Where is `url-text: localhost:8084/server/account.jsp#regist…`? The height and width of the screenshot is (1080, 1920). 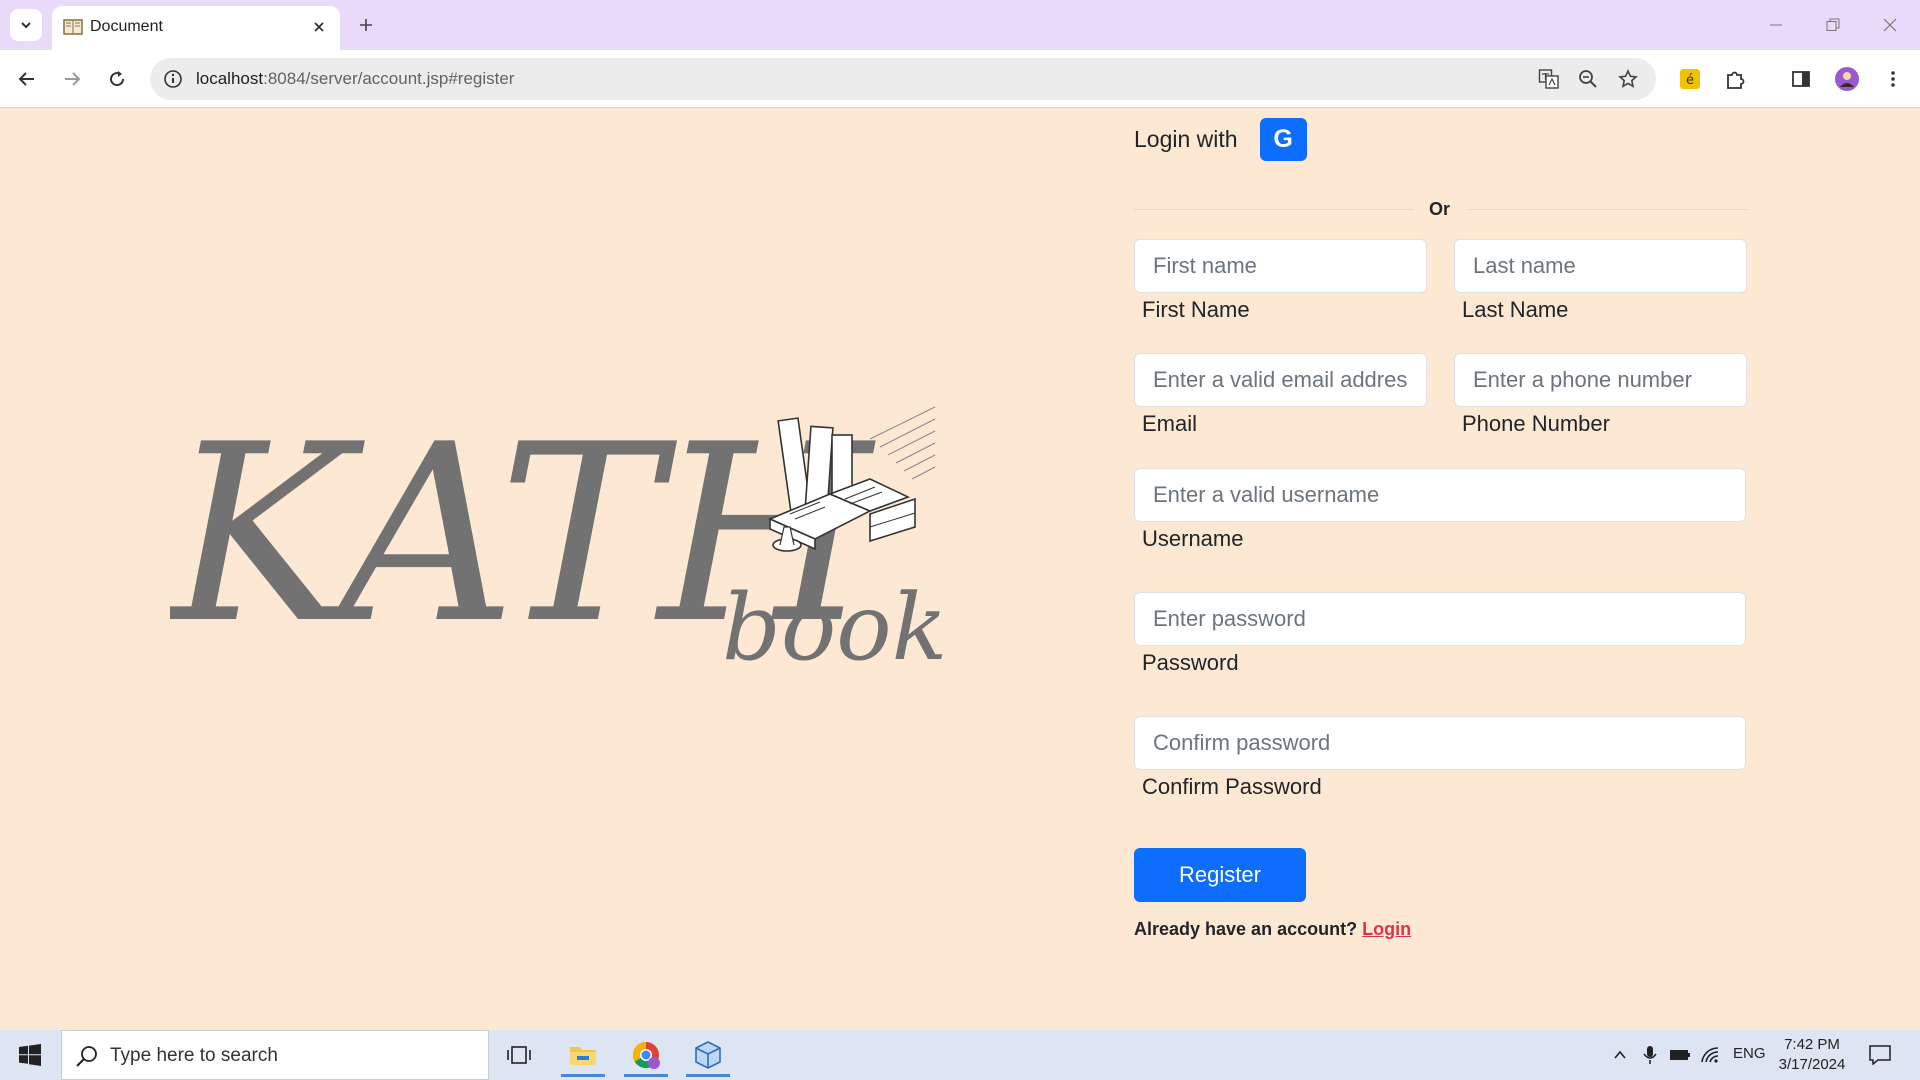
url-text: localhost:8084/server/account.jsp#regist… is located at coordinates (355, 79).